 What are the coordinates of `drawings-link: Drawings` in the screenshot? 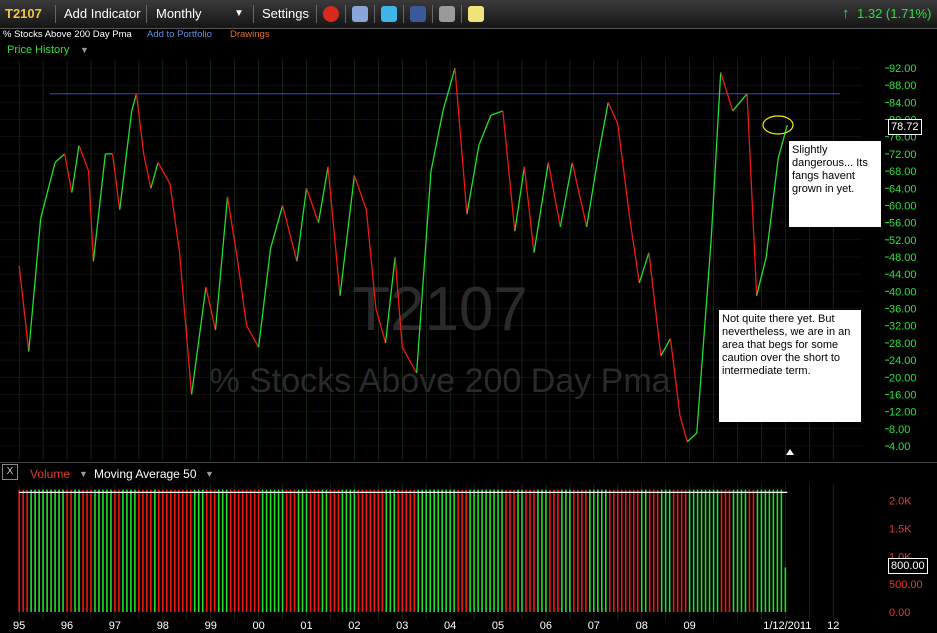 It's located at (250, 35).